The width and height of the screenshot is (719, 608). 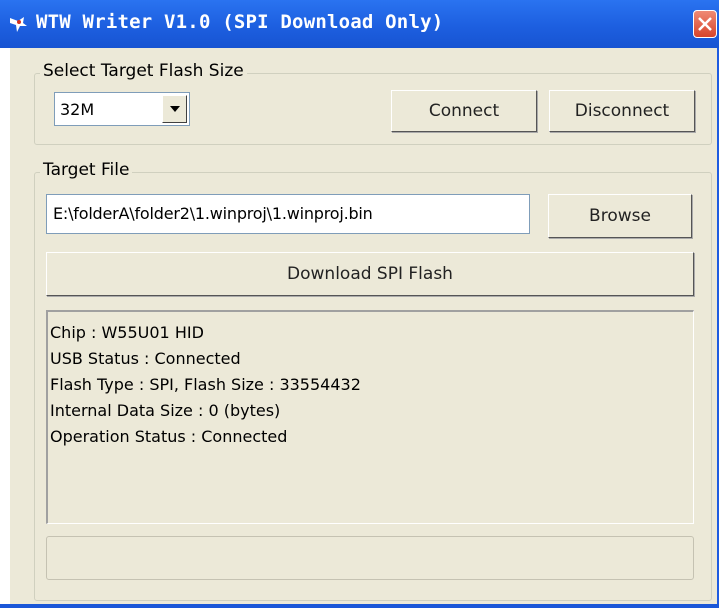 I want to click on chevron-down-icon, so click(x=175, y=109).